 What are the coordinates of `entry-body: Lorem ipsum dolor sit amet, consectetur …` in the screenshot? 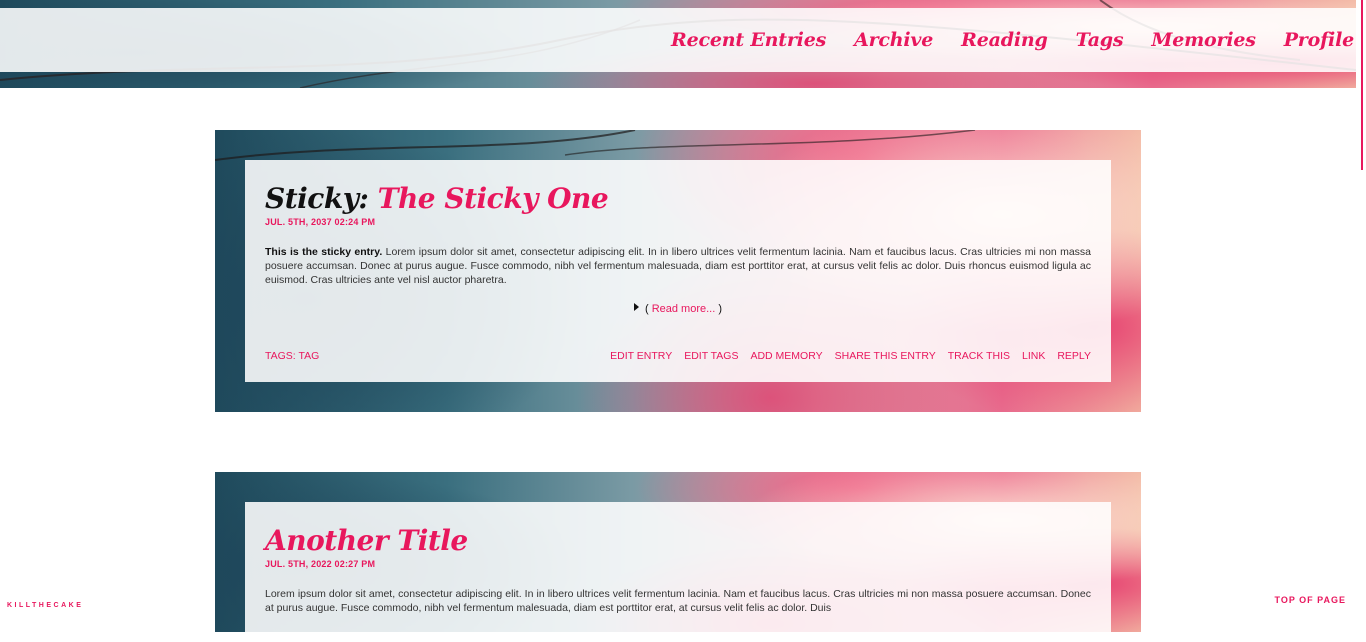 It's located at (678, 601).